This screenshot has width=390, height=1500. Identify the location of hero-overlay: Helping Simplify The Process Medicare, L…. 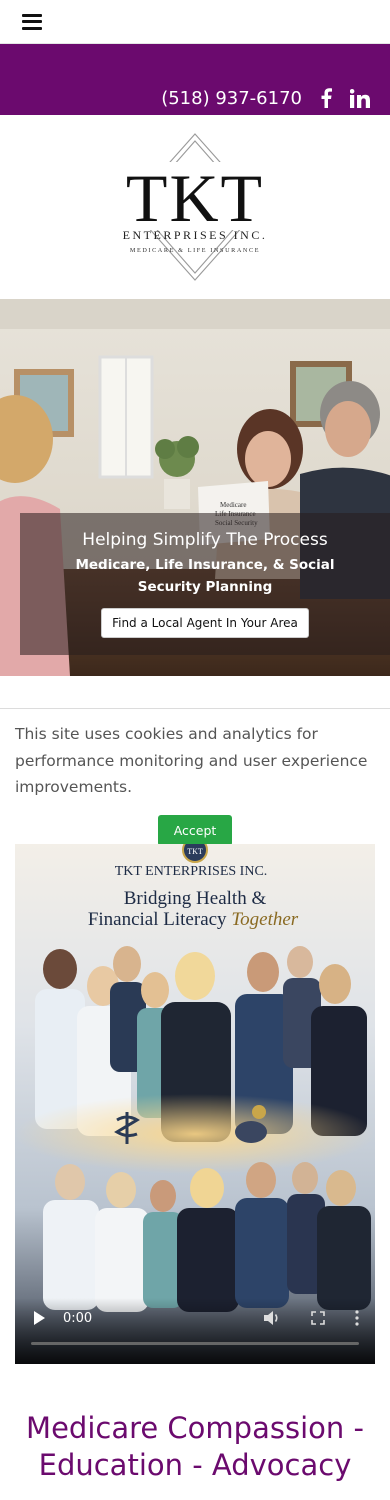
(205, 584).